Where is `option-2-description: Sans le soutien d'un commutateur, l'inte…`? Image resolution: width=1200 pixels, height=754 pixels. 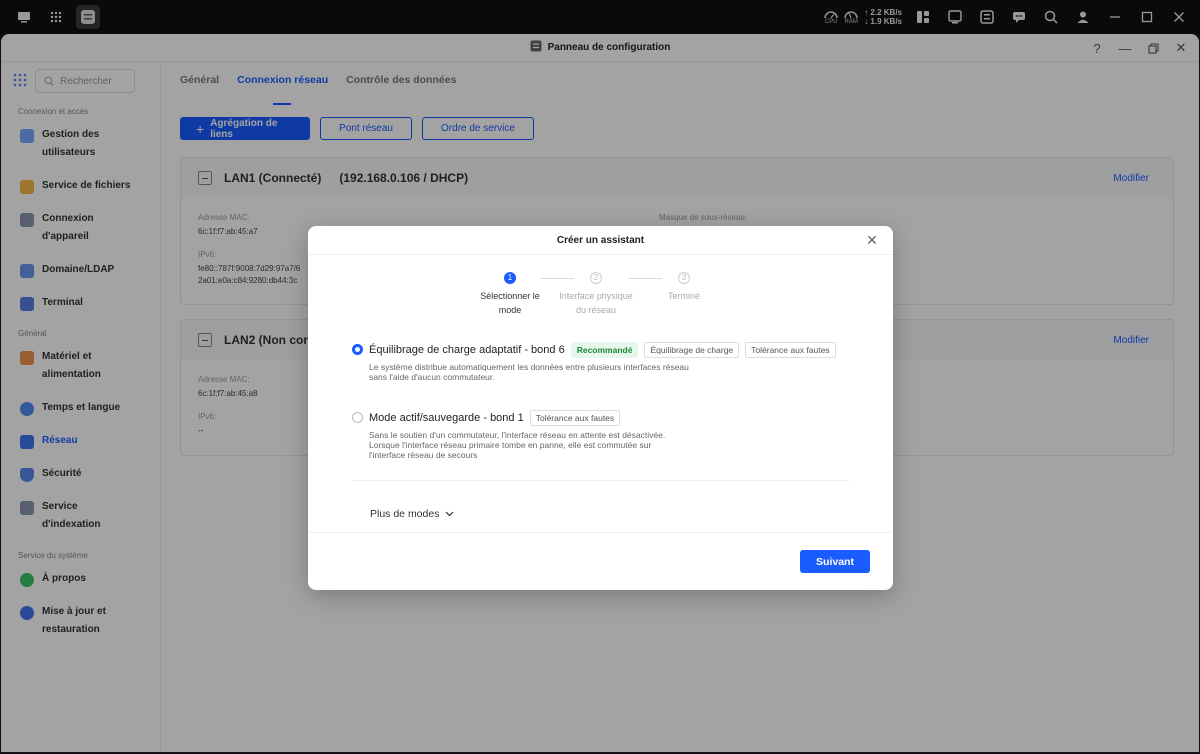
option-2-description: Sans le soutien d'un commutateur, l'inte… is located at coordinates (517, 445).